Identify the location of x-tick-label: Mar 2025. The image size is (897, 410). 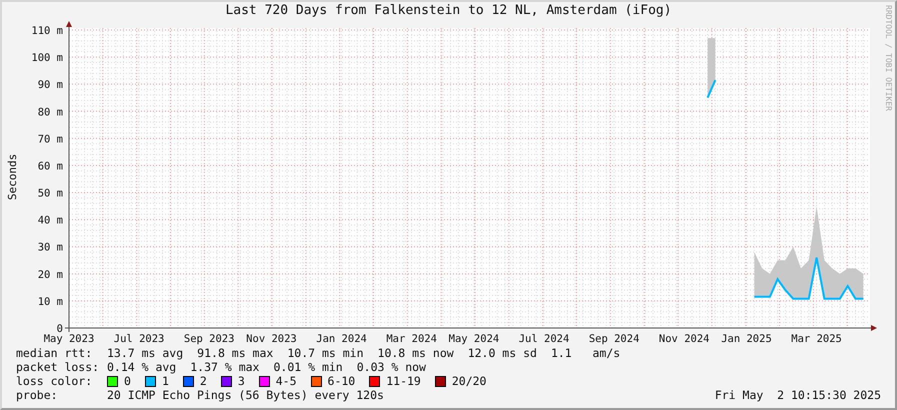
(816, 339).